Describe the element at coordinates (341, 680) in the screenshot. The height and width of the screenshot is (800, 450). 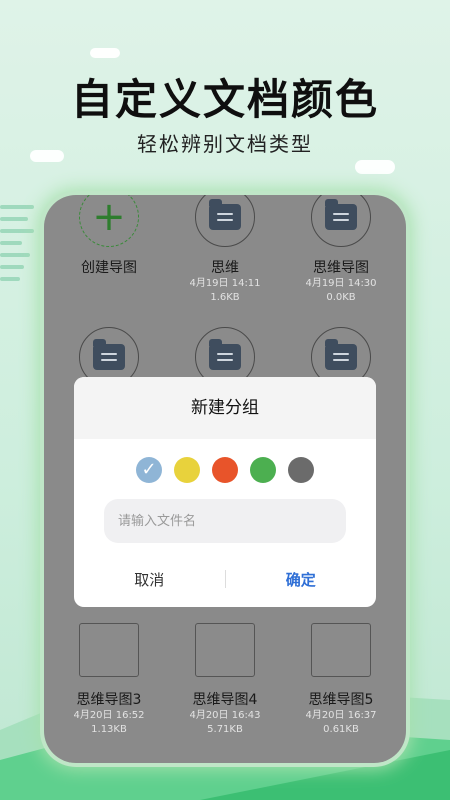
I see `file-item: 思维导图5 4月20日 16:37 0.61KB` at that location.